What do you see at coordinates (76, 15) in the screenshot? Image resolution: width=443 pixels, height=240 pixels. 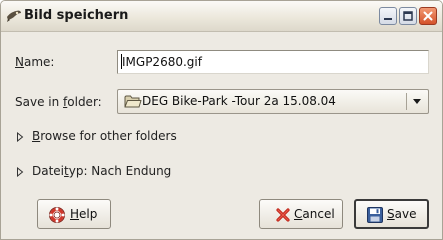 I see `window-title: Bild speichern` at bounding box center [76, 15].